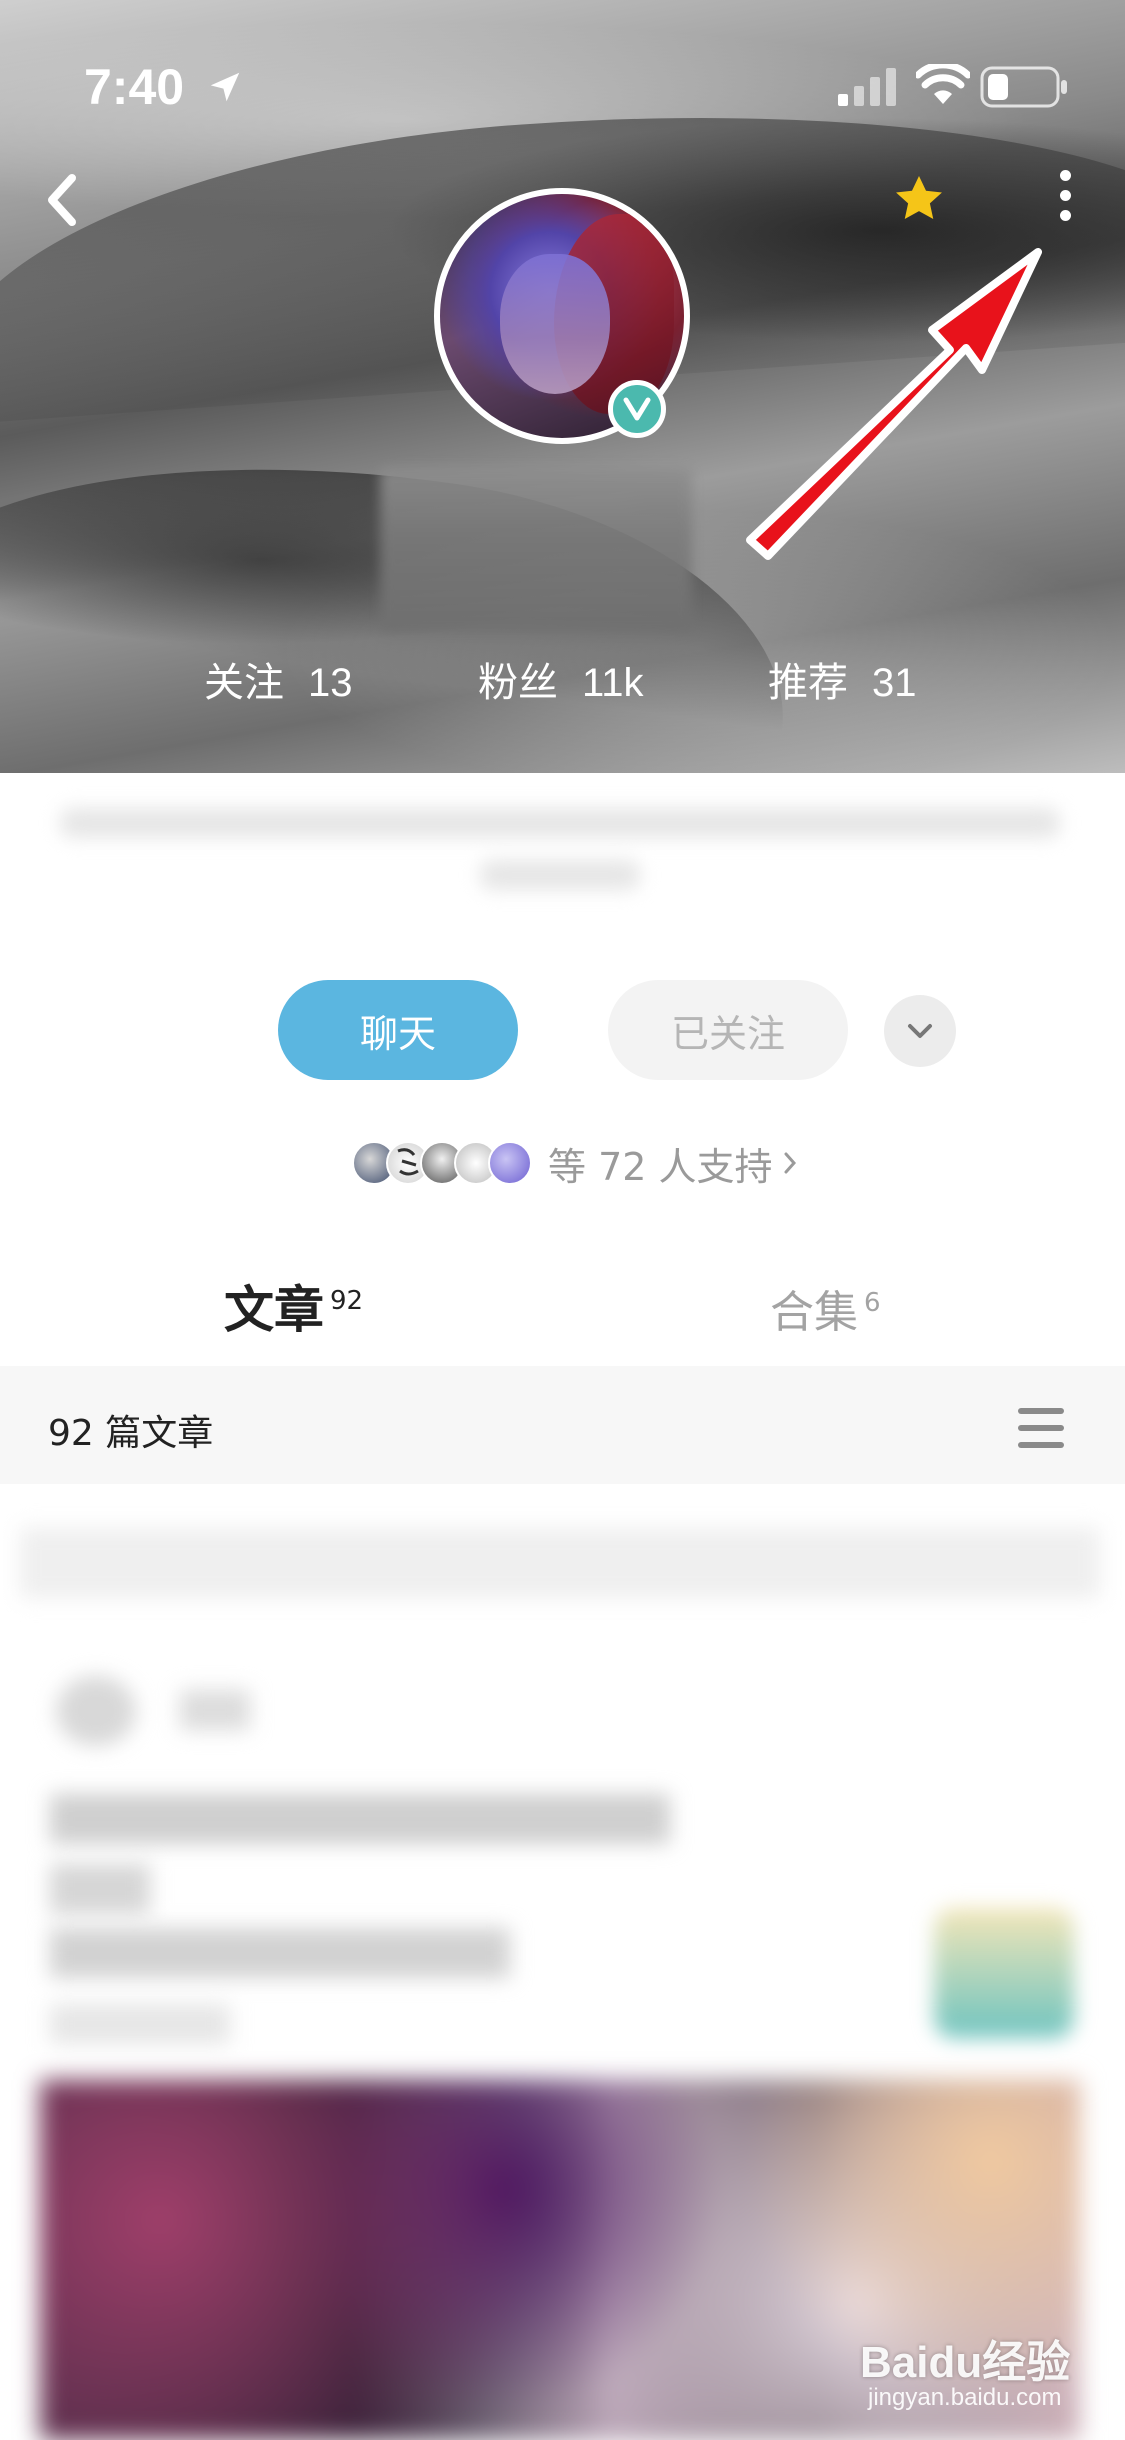 The width and height of the screenshot is (1125, 2440). What do you see at coordinates (894, 683) in the screenshot?
I see `stat-value: 31` at bounding box center [894, 683].